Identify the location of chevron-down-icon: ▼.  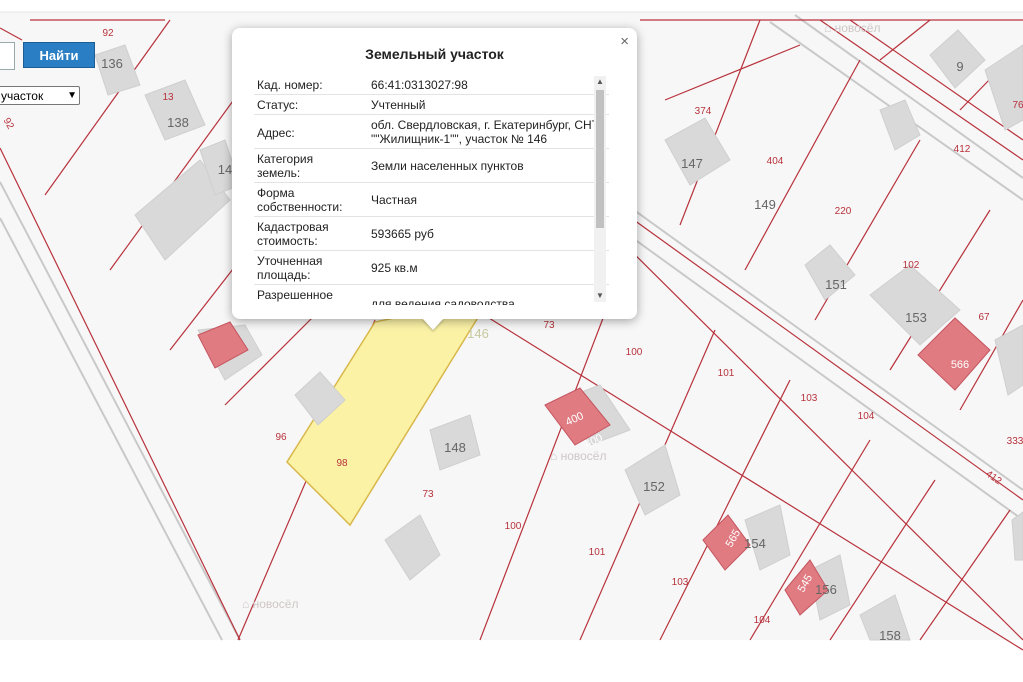
(72, 95).